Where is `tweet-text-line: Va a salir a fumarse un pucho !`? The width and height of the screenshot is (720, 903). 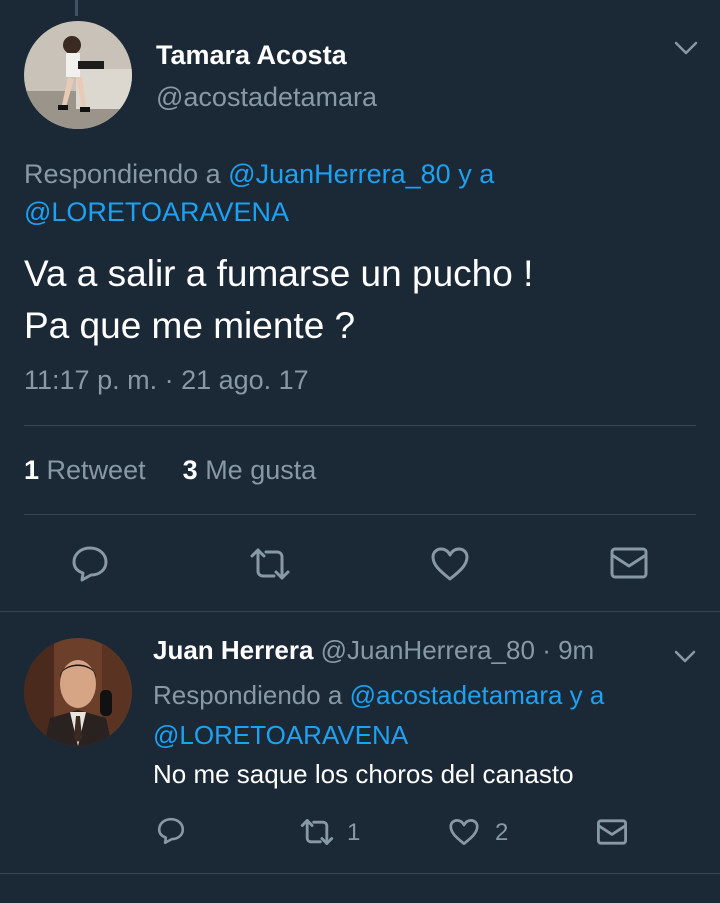 tweet-text-line: Va a salir a fumarse un pucho ! is located at coordinates (279, 273).